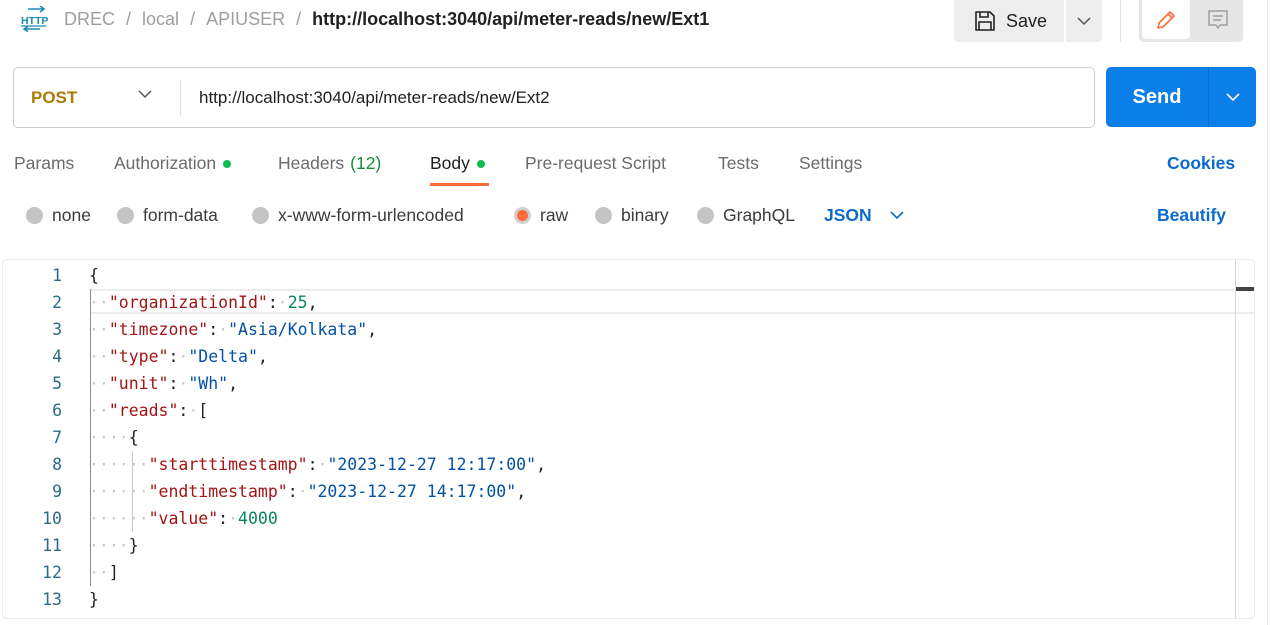 This screenshot has width=1285, height=625. What do you see at coordinates (218, 491) in the screenshot?
I see `json-key: "endtimestamp"` at bounding box center [218, 491].